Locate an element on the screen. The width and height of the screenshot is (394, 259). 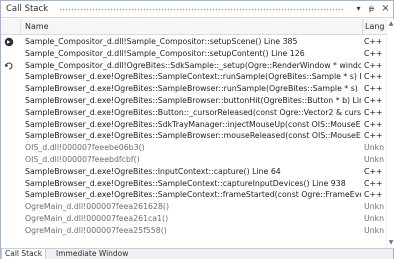
return-point-arrow-icon is located at coordinates (9, 66).